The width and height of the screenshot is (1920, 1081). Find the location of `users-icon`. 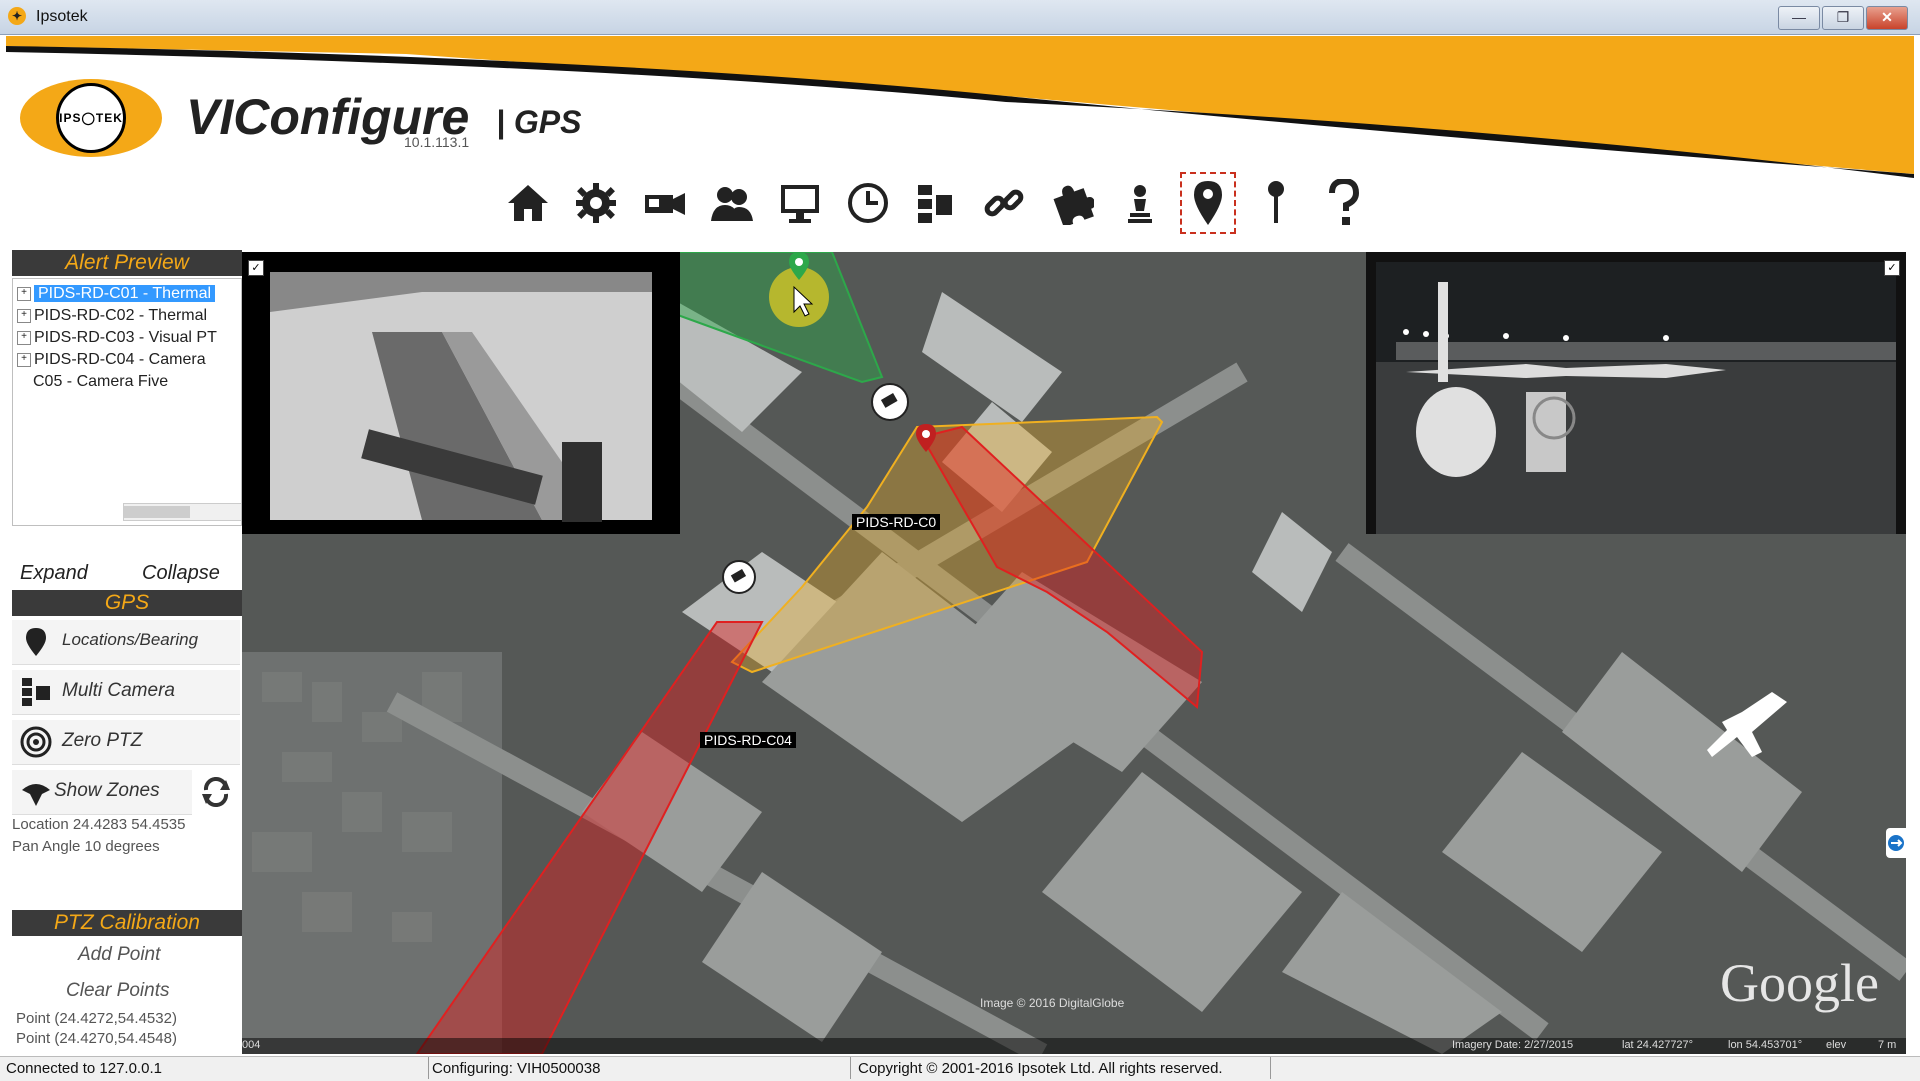

users-icon is located at coordinates (732, 203).